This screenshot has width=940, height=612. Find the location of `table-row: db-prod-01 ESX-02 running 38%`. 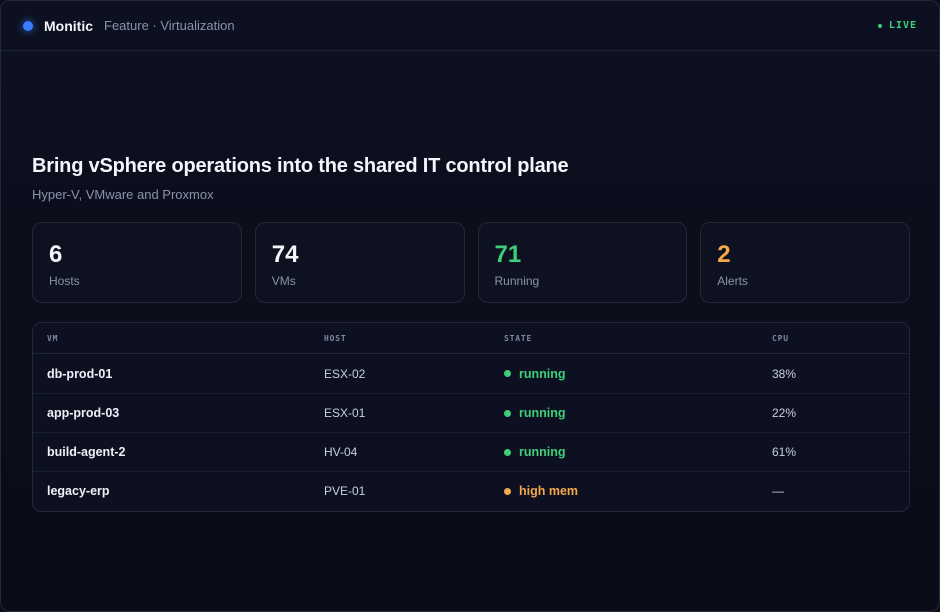

table-row: db-prod-01 ESX-02 running 38% is located at coordinates (471, 373).